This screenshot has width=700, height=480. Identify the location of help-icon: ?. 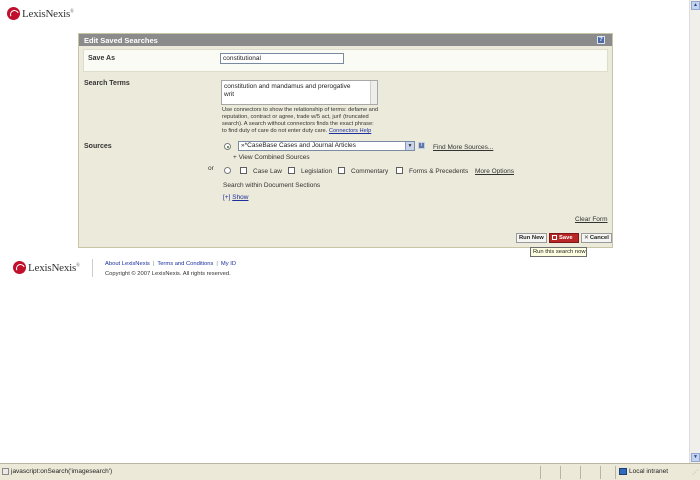
(601, 40).